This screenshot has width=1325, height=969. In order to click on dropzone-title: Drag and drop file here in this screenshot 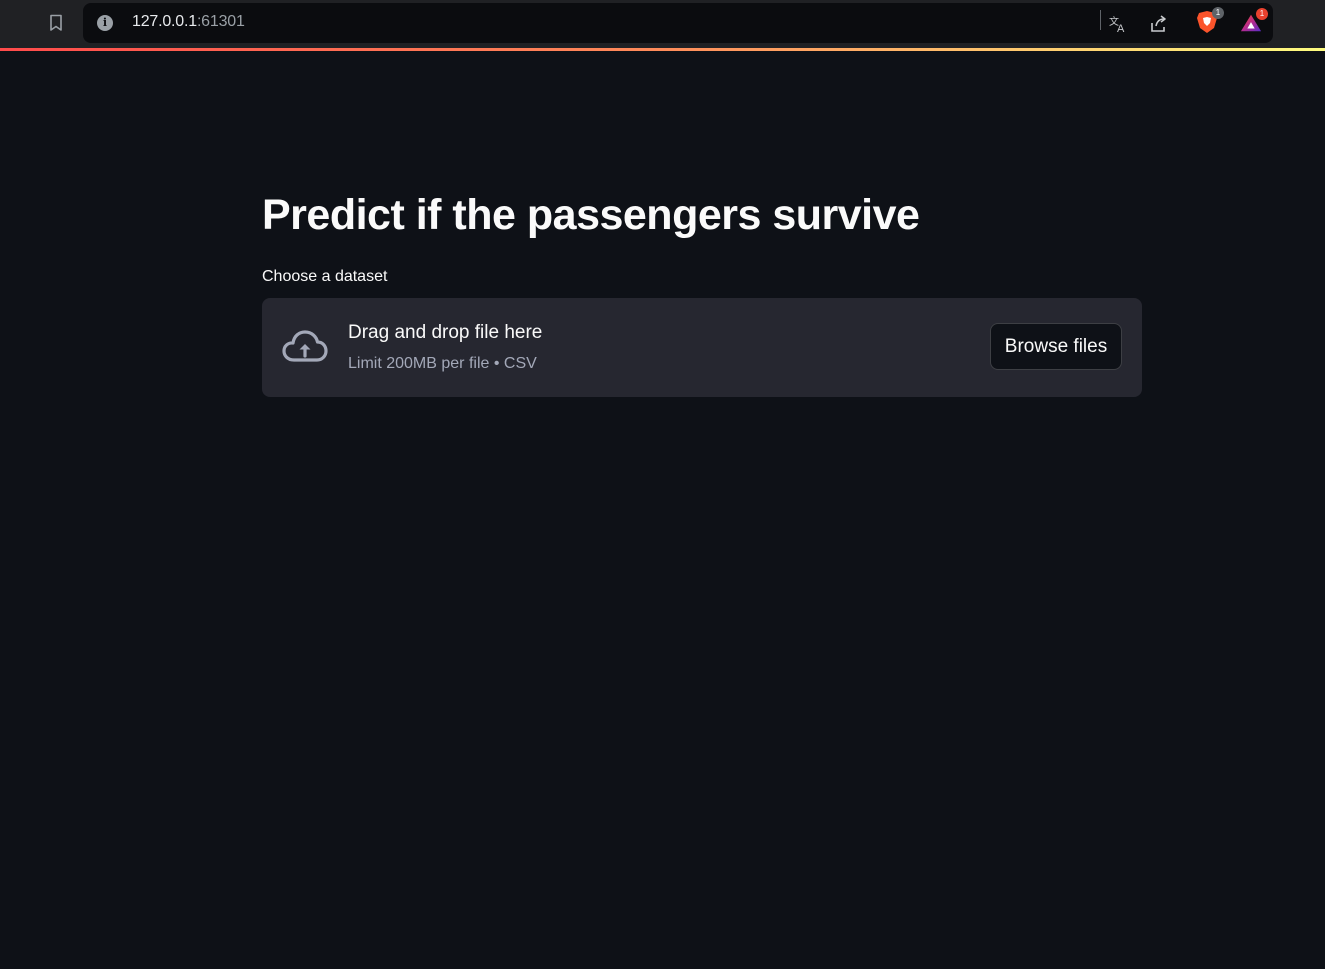, I will do `click(445, 332)`.